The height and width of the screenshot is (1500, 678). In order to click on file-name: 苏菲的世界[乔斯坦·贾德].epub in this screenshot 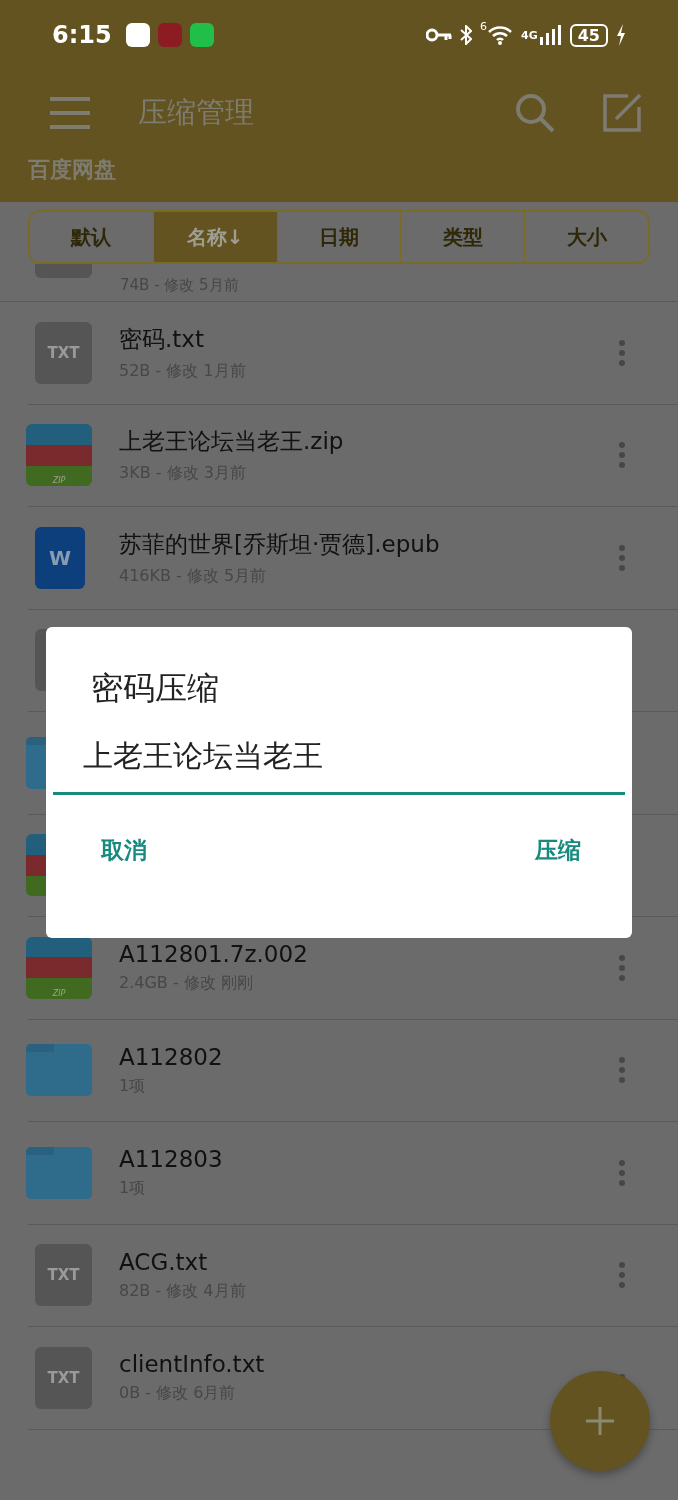, I will do `click(280, 544)`.